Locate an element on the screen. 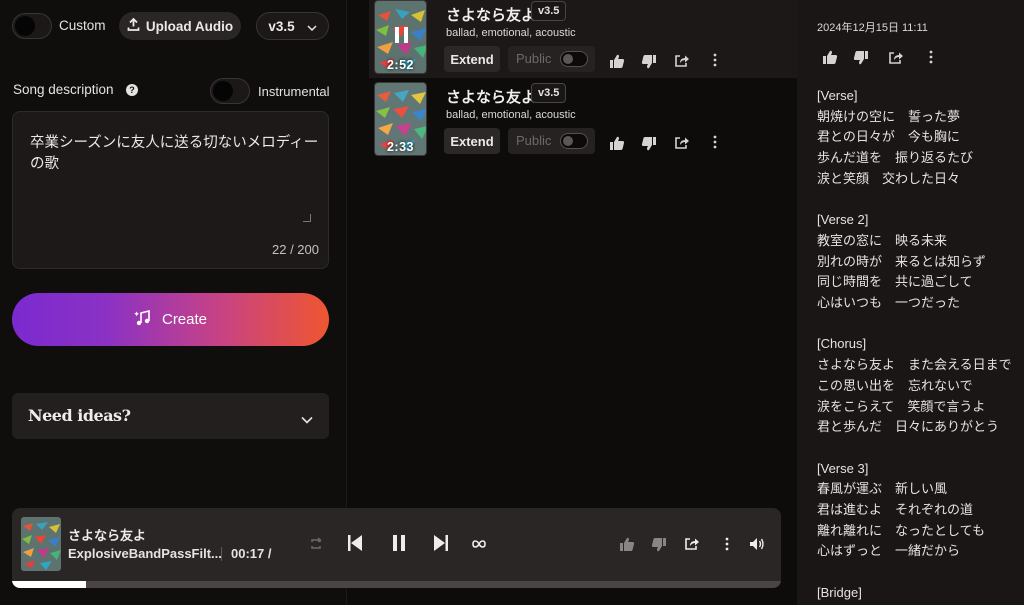 Image resolution: width=1024 pixels, height=605 pixels. need-ideas-accordion: Need ideas? is located at coordinates (170, 416).